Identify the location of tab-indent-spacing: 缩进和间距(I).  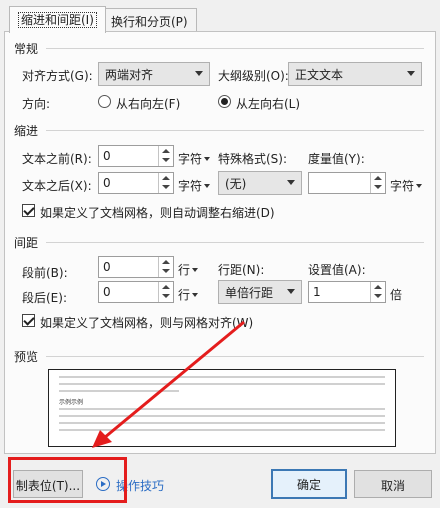
(57, 19).